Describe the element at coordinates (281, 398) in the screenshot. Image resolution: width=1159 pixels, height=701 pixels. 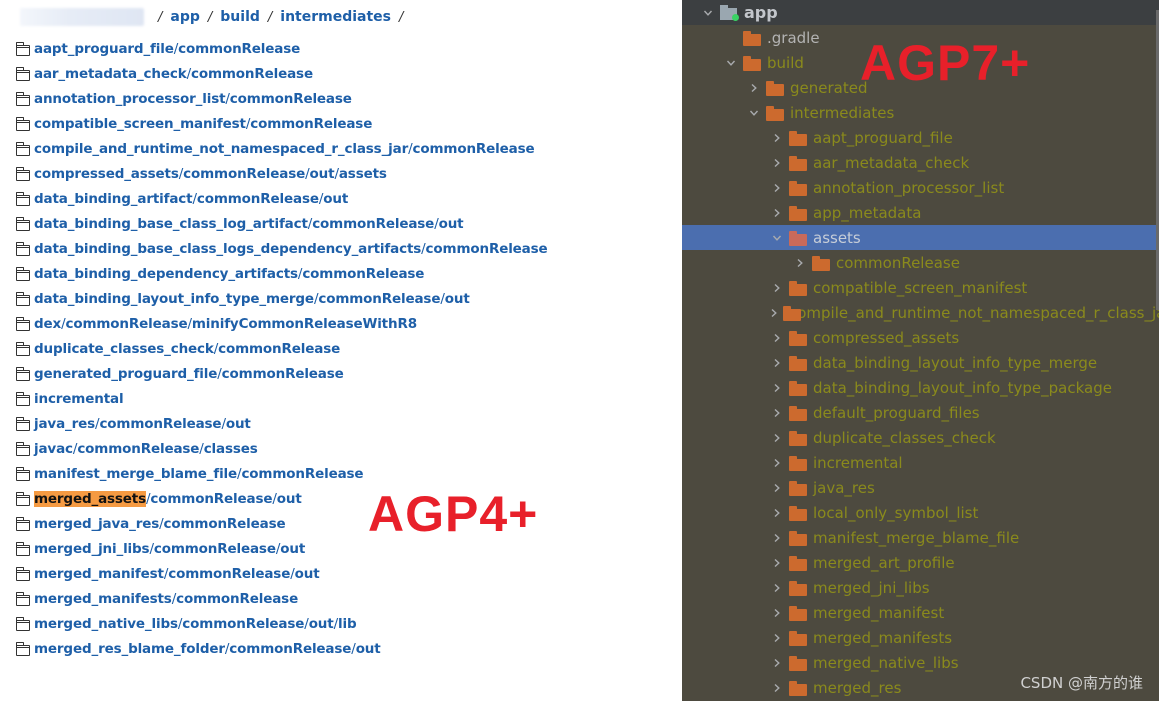
I see `directory-list-item: incremental` at that location.